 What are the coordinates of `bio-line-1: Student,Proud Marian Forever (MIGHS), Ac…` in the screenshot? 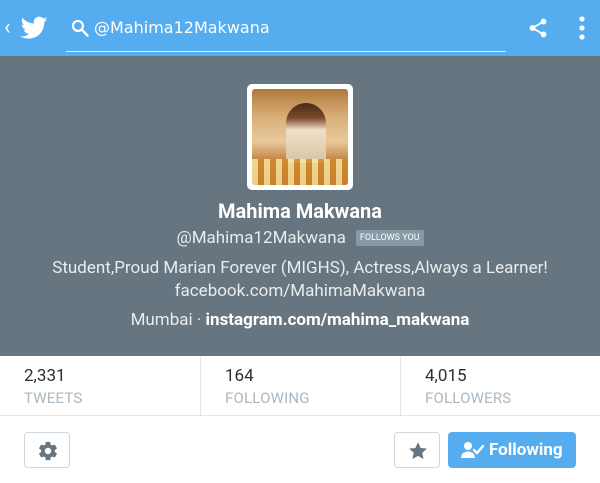 It's located at (300, 268).